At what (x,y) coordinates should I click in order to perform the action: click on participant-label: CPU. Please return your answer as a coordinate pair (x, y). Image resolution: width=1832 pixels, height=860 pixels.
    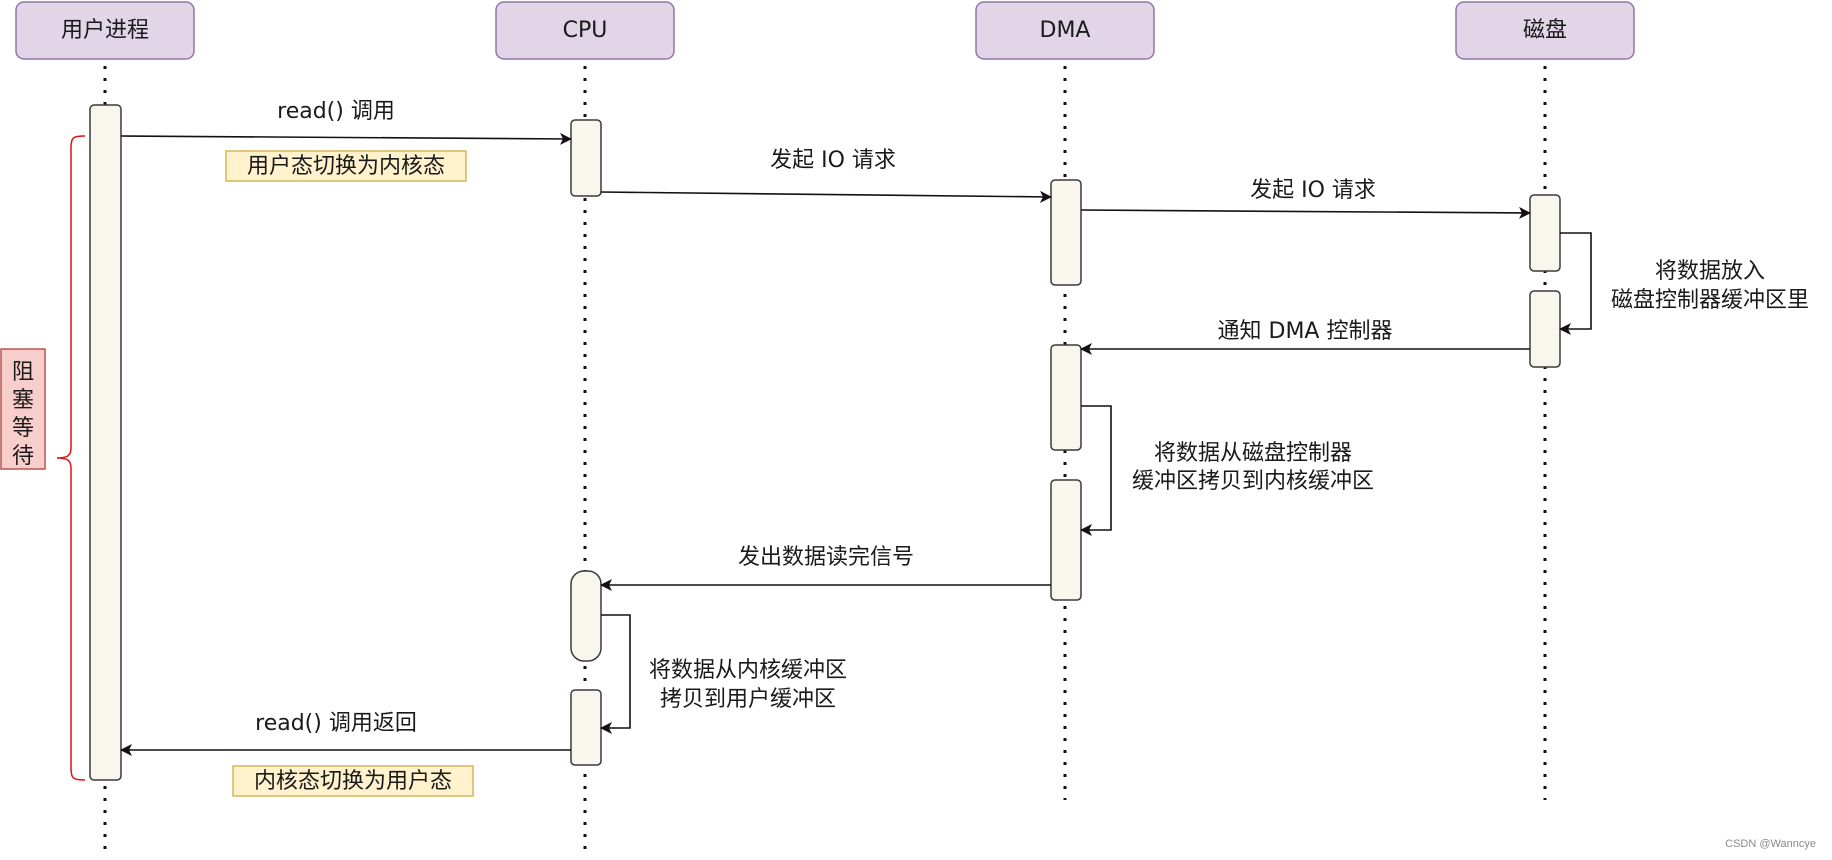
    Looking at the image, I should click on (585, 30).